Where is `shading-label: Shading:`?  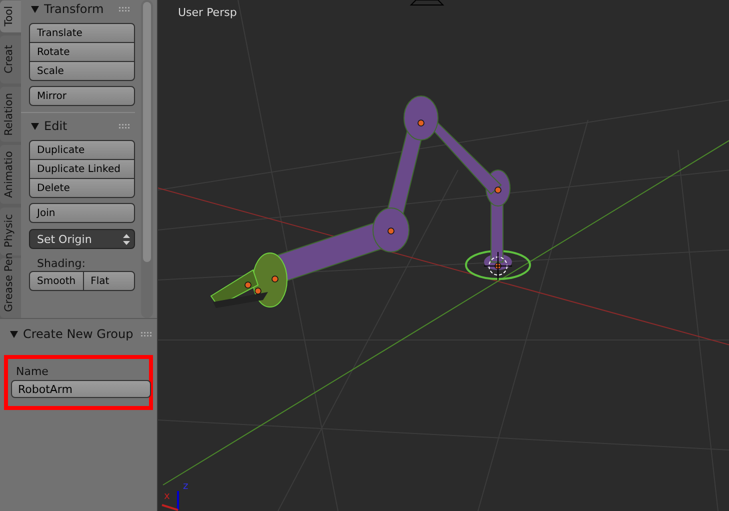
shading-label: Shading: is located at coordinates (61, 263).